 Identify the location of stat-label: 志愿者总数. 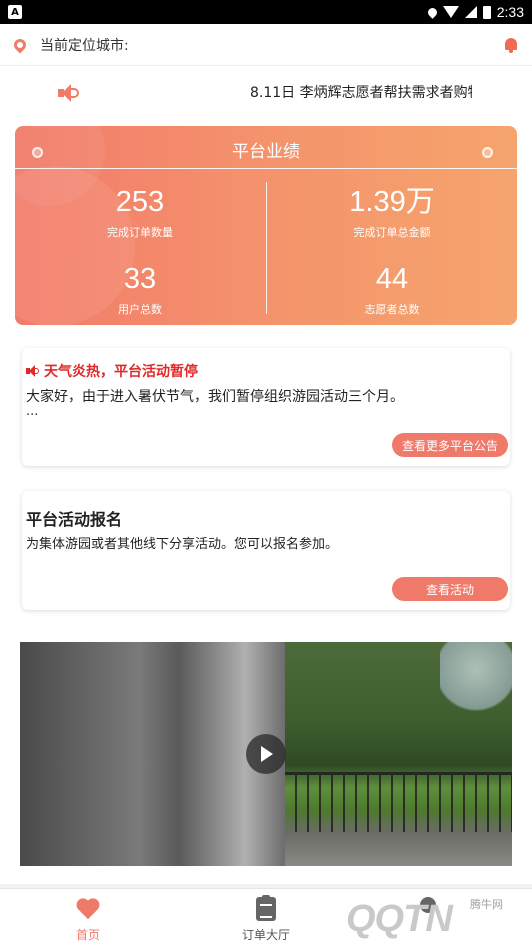
(392, 309).